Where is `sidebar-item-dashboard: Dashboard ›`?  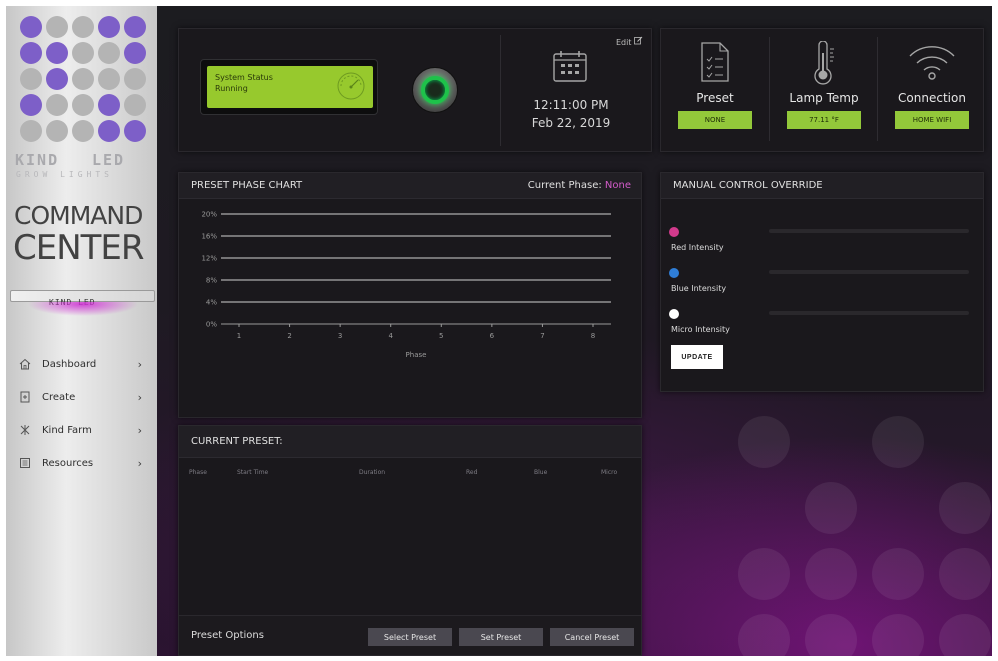 sidebar-item-dashboard: Dashboard › is located at coordinates (83, 364).